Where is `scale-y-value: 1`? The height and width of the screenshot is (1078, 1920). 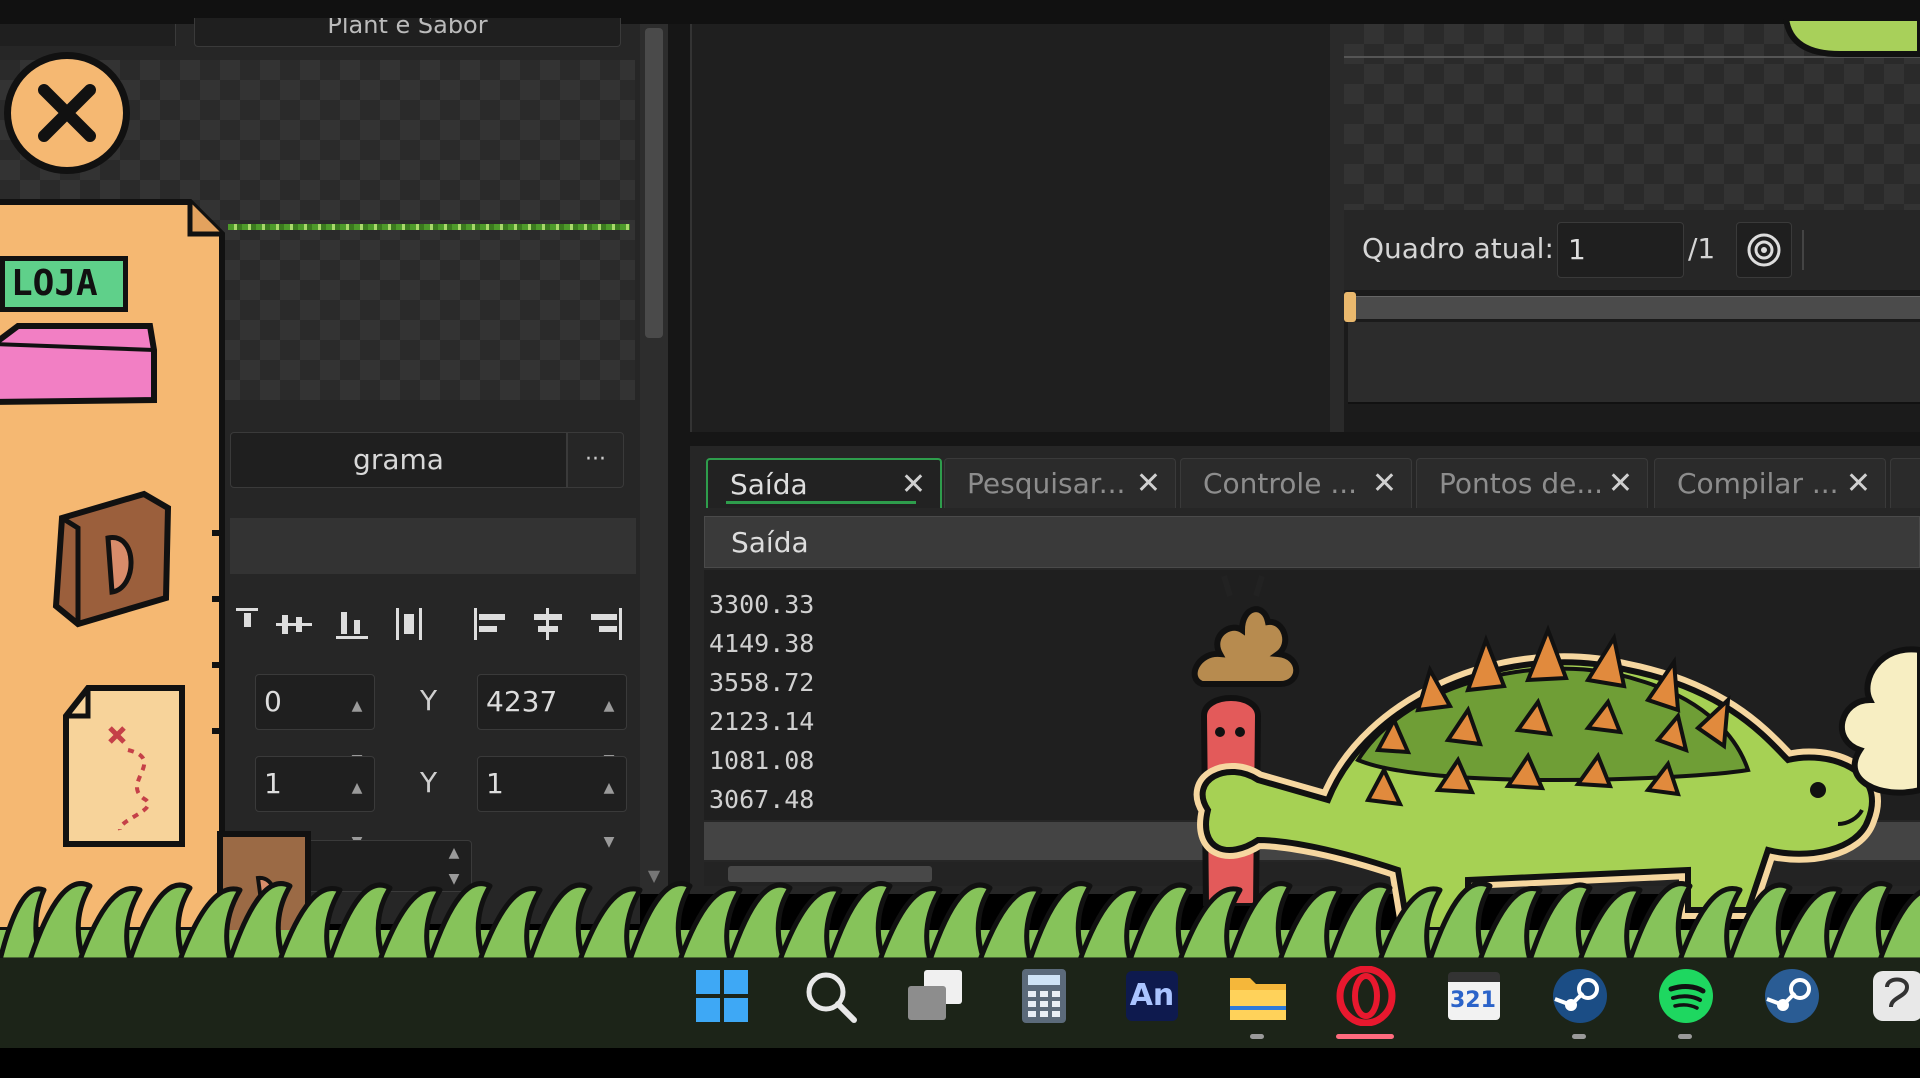 scale-y-value: 1 is located at coordinates (495, 783).